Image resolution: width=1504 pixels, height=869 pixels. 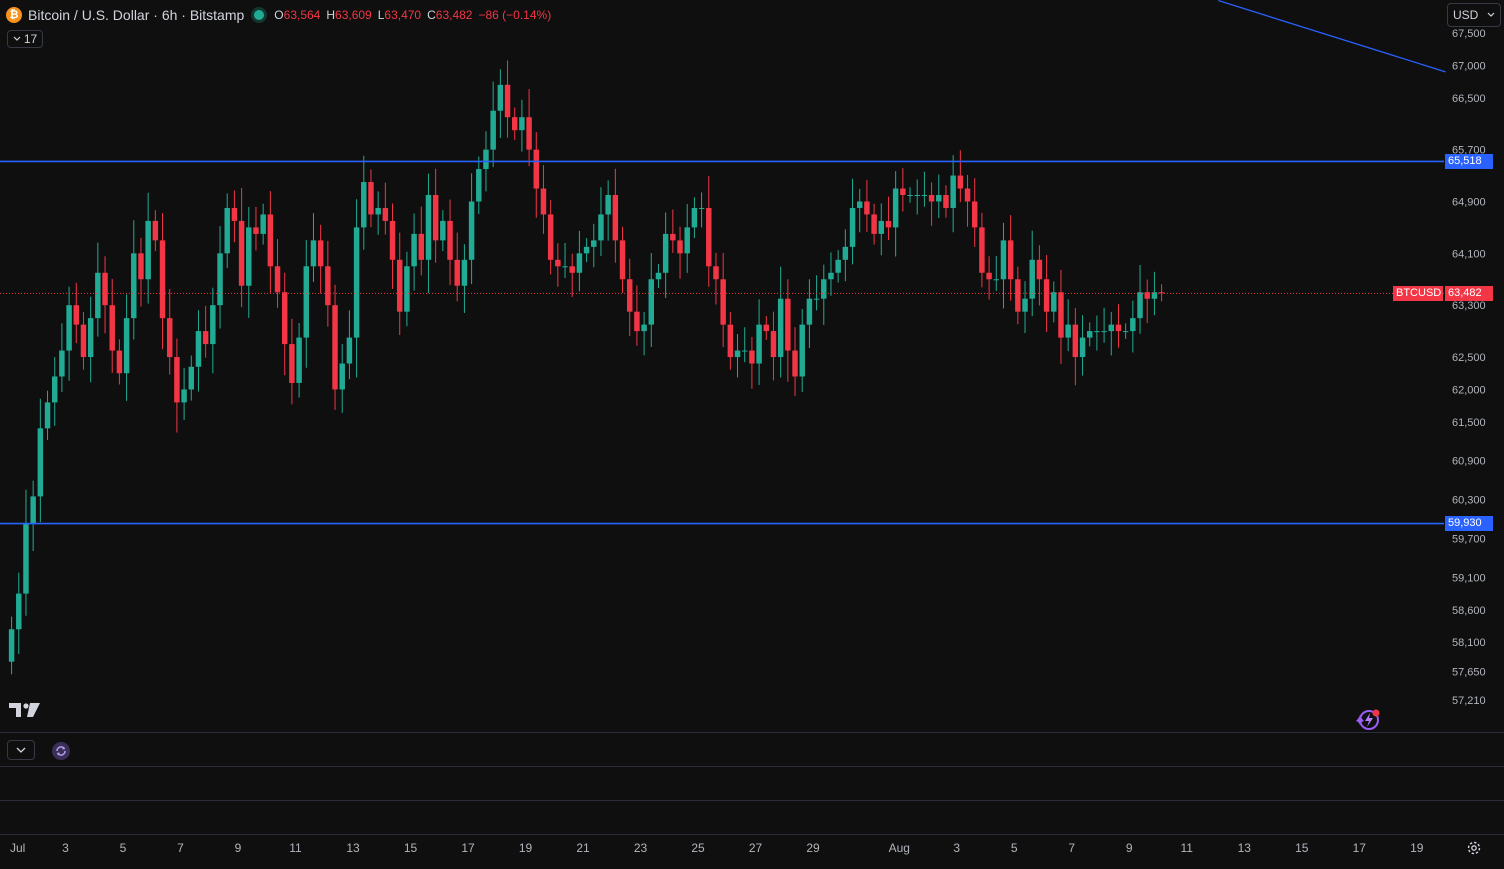 I want to click on spark-icon, so click(x=1369, y=722).